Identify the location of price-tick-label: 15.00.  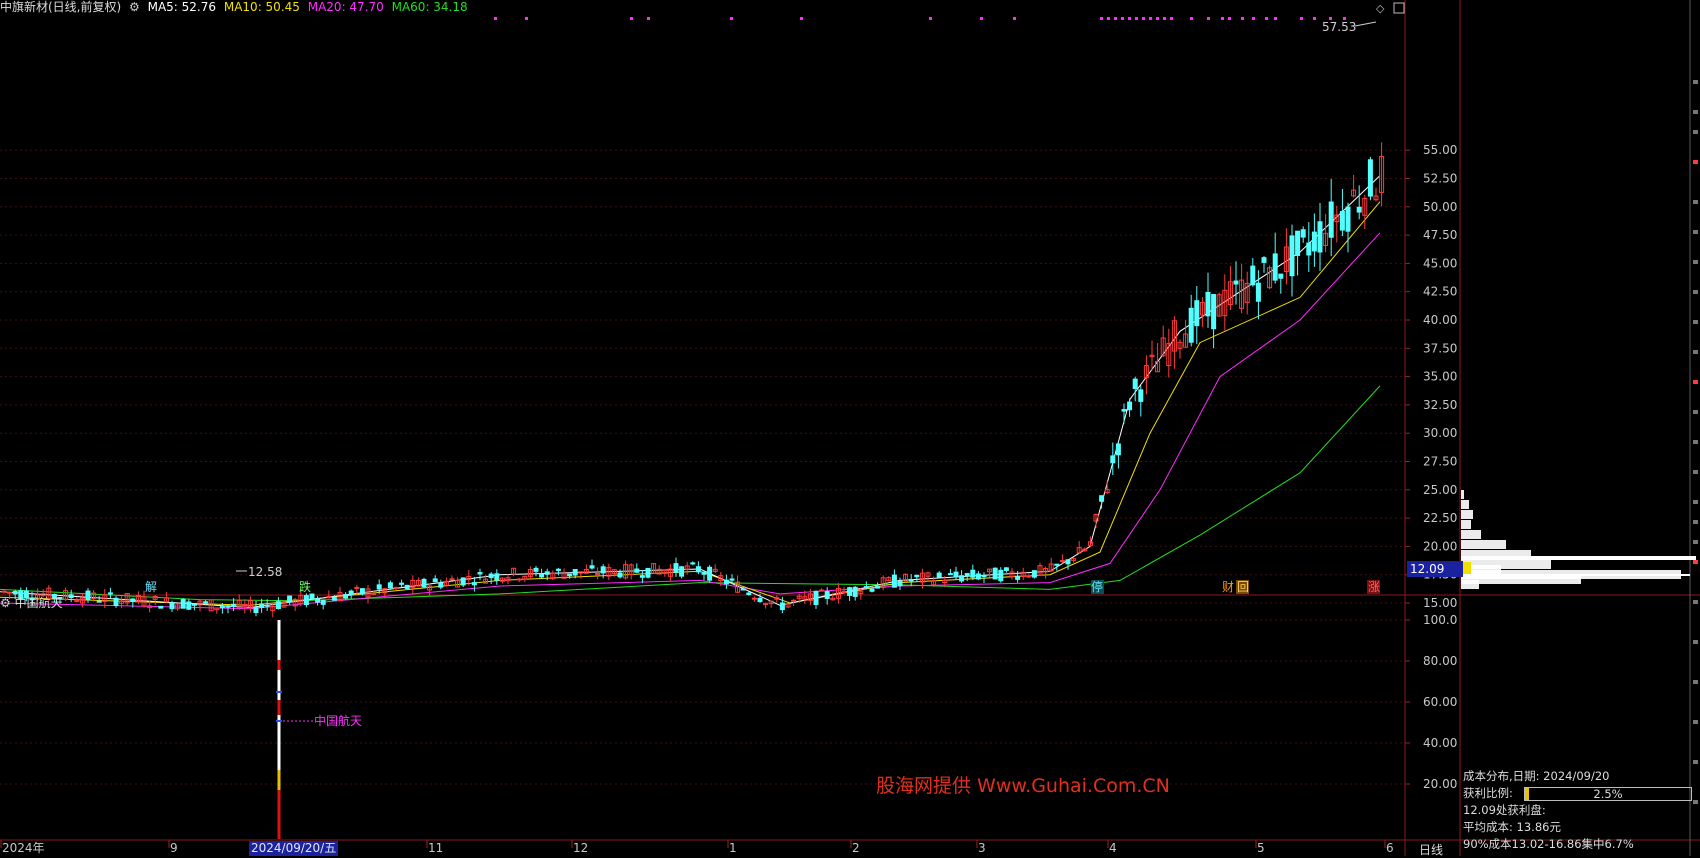
(1440, 603).